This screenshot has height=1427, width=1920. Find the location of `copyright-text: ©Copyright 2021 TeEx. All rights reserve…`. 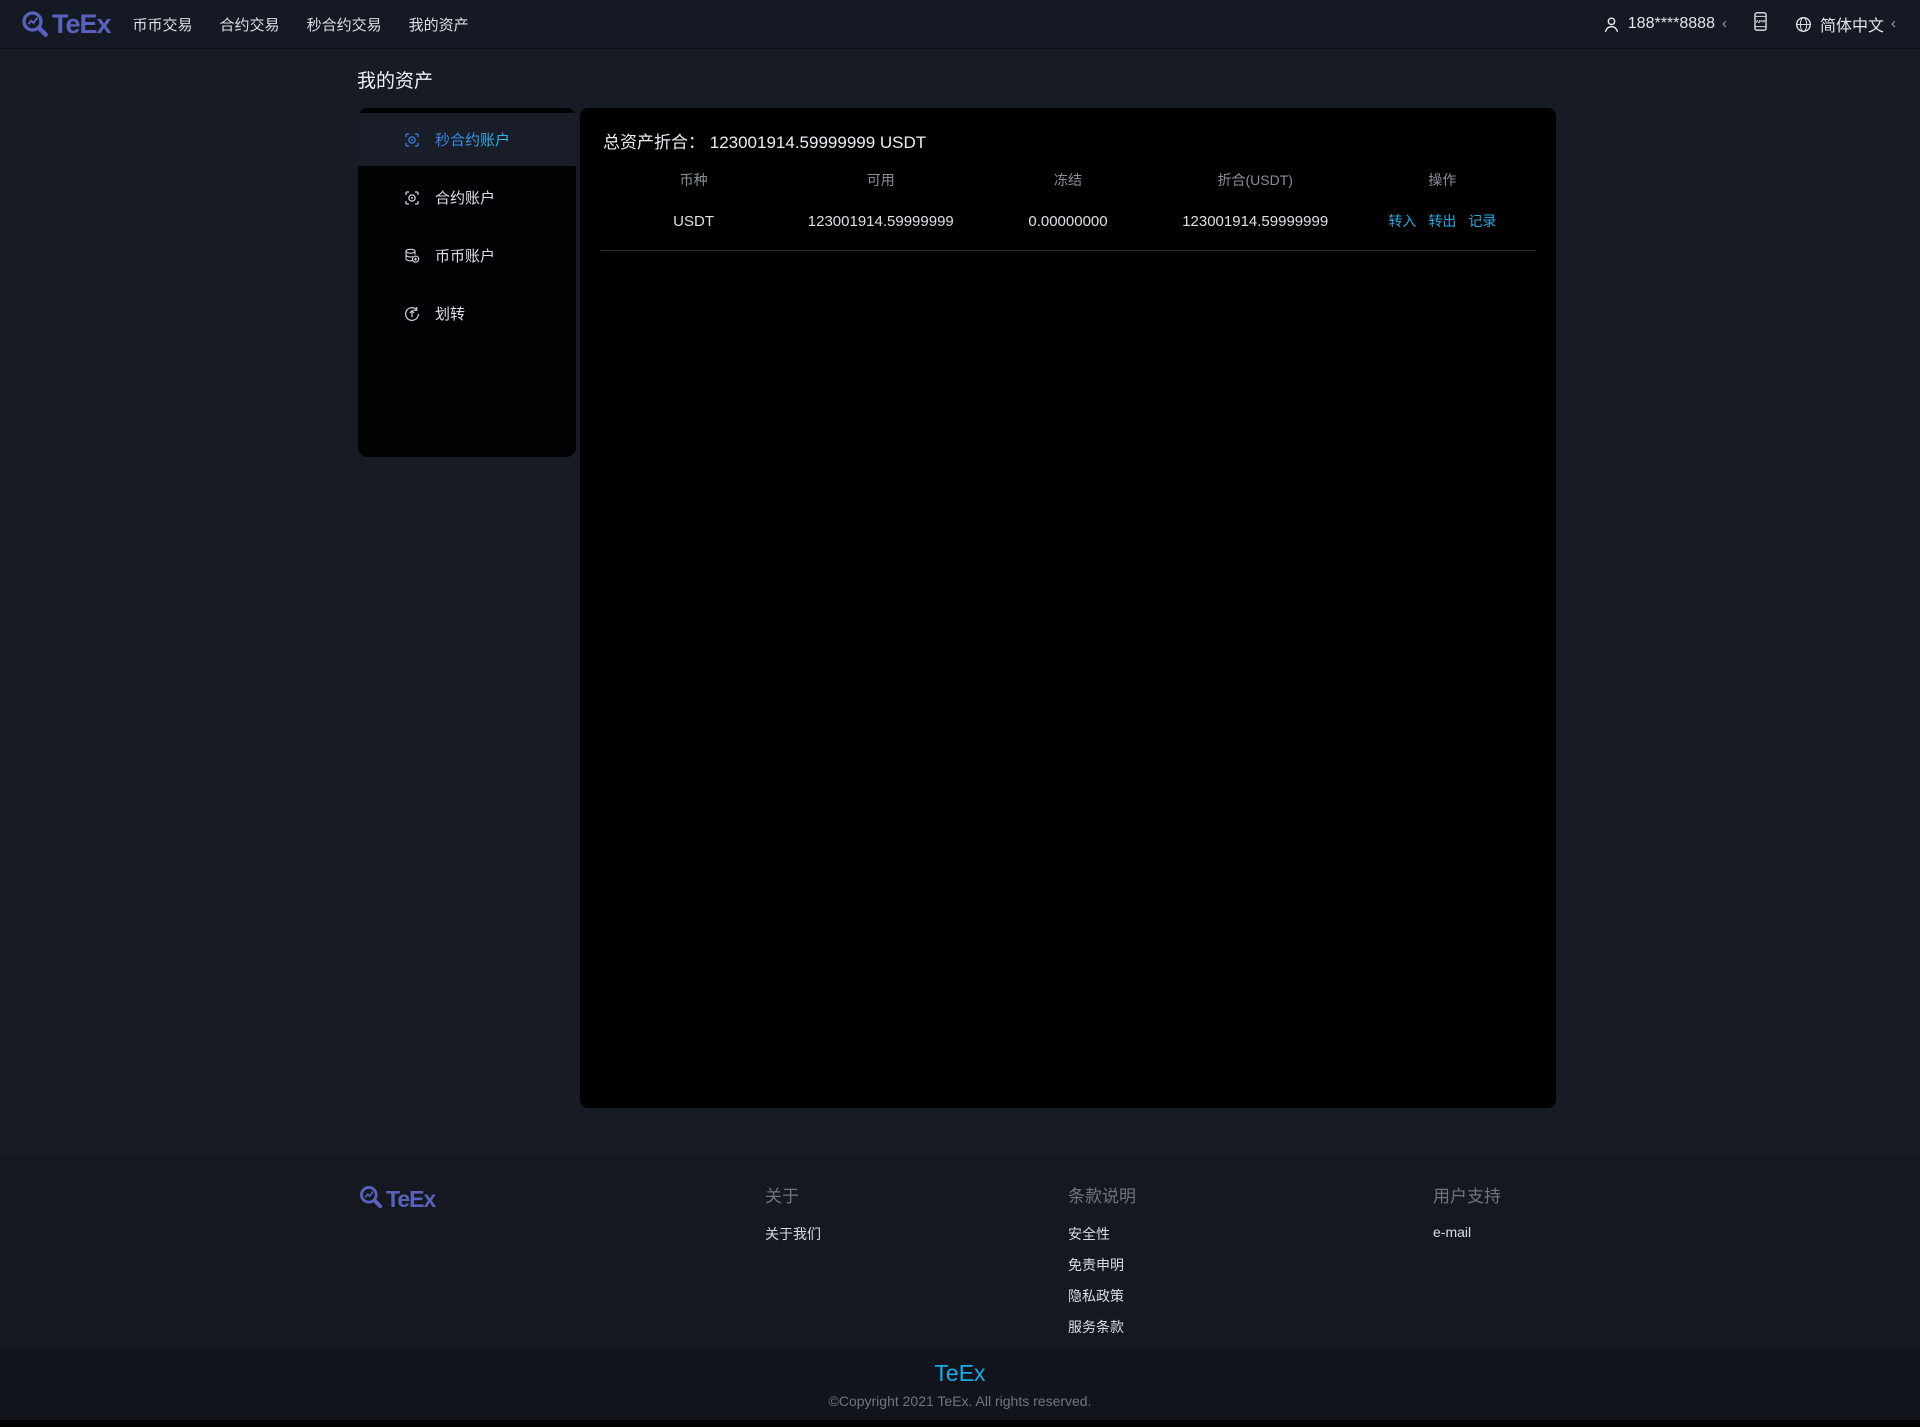

copyright-text: ©Copyright 2021 TeEx. All rights reserve… is located at coordinates (960, 1401).